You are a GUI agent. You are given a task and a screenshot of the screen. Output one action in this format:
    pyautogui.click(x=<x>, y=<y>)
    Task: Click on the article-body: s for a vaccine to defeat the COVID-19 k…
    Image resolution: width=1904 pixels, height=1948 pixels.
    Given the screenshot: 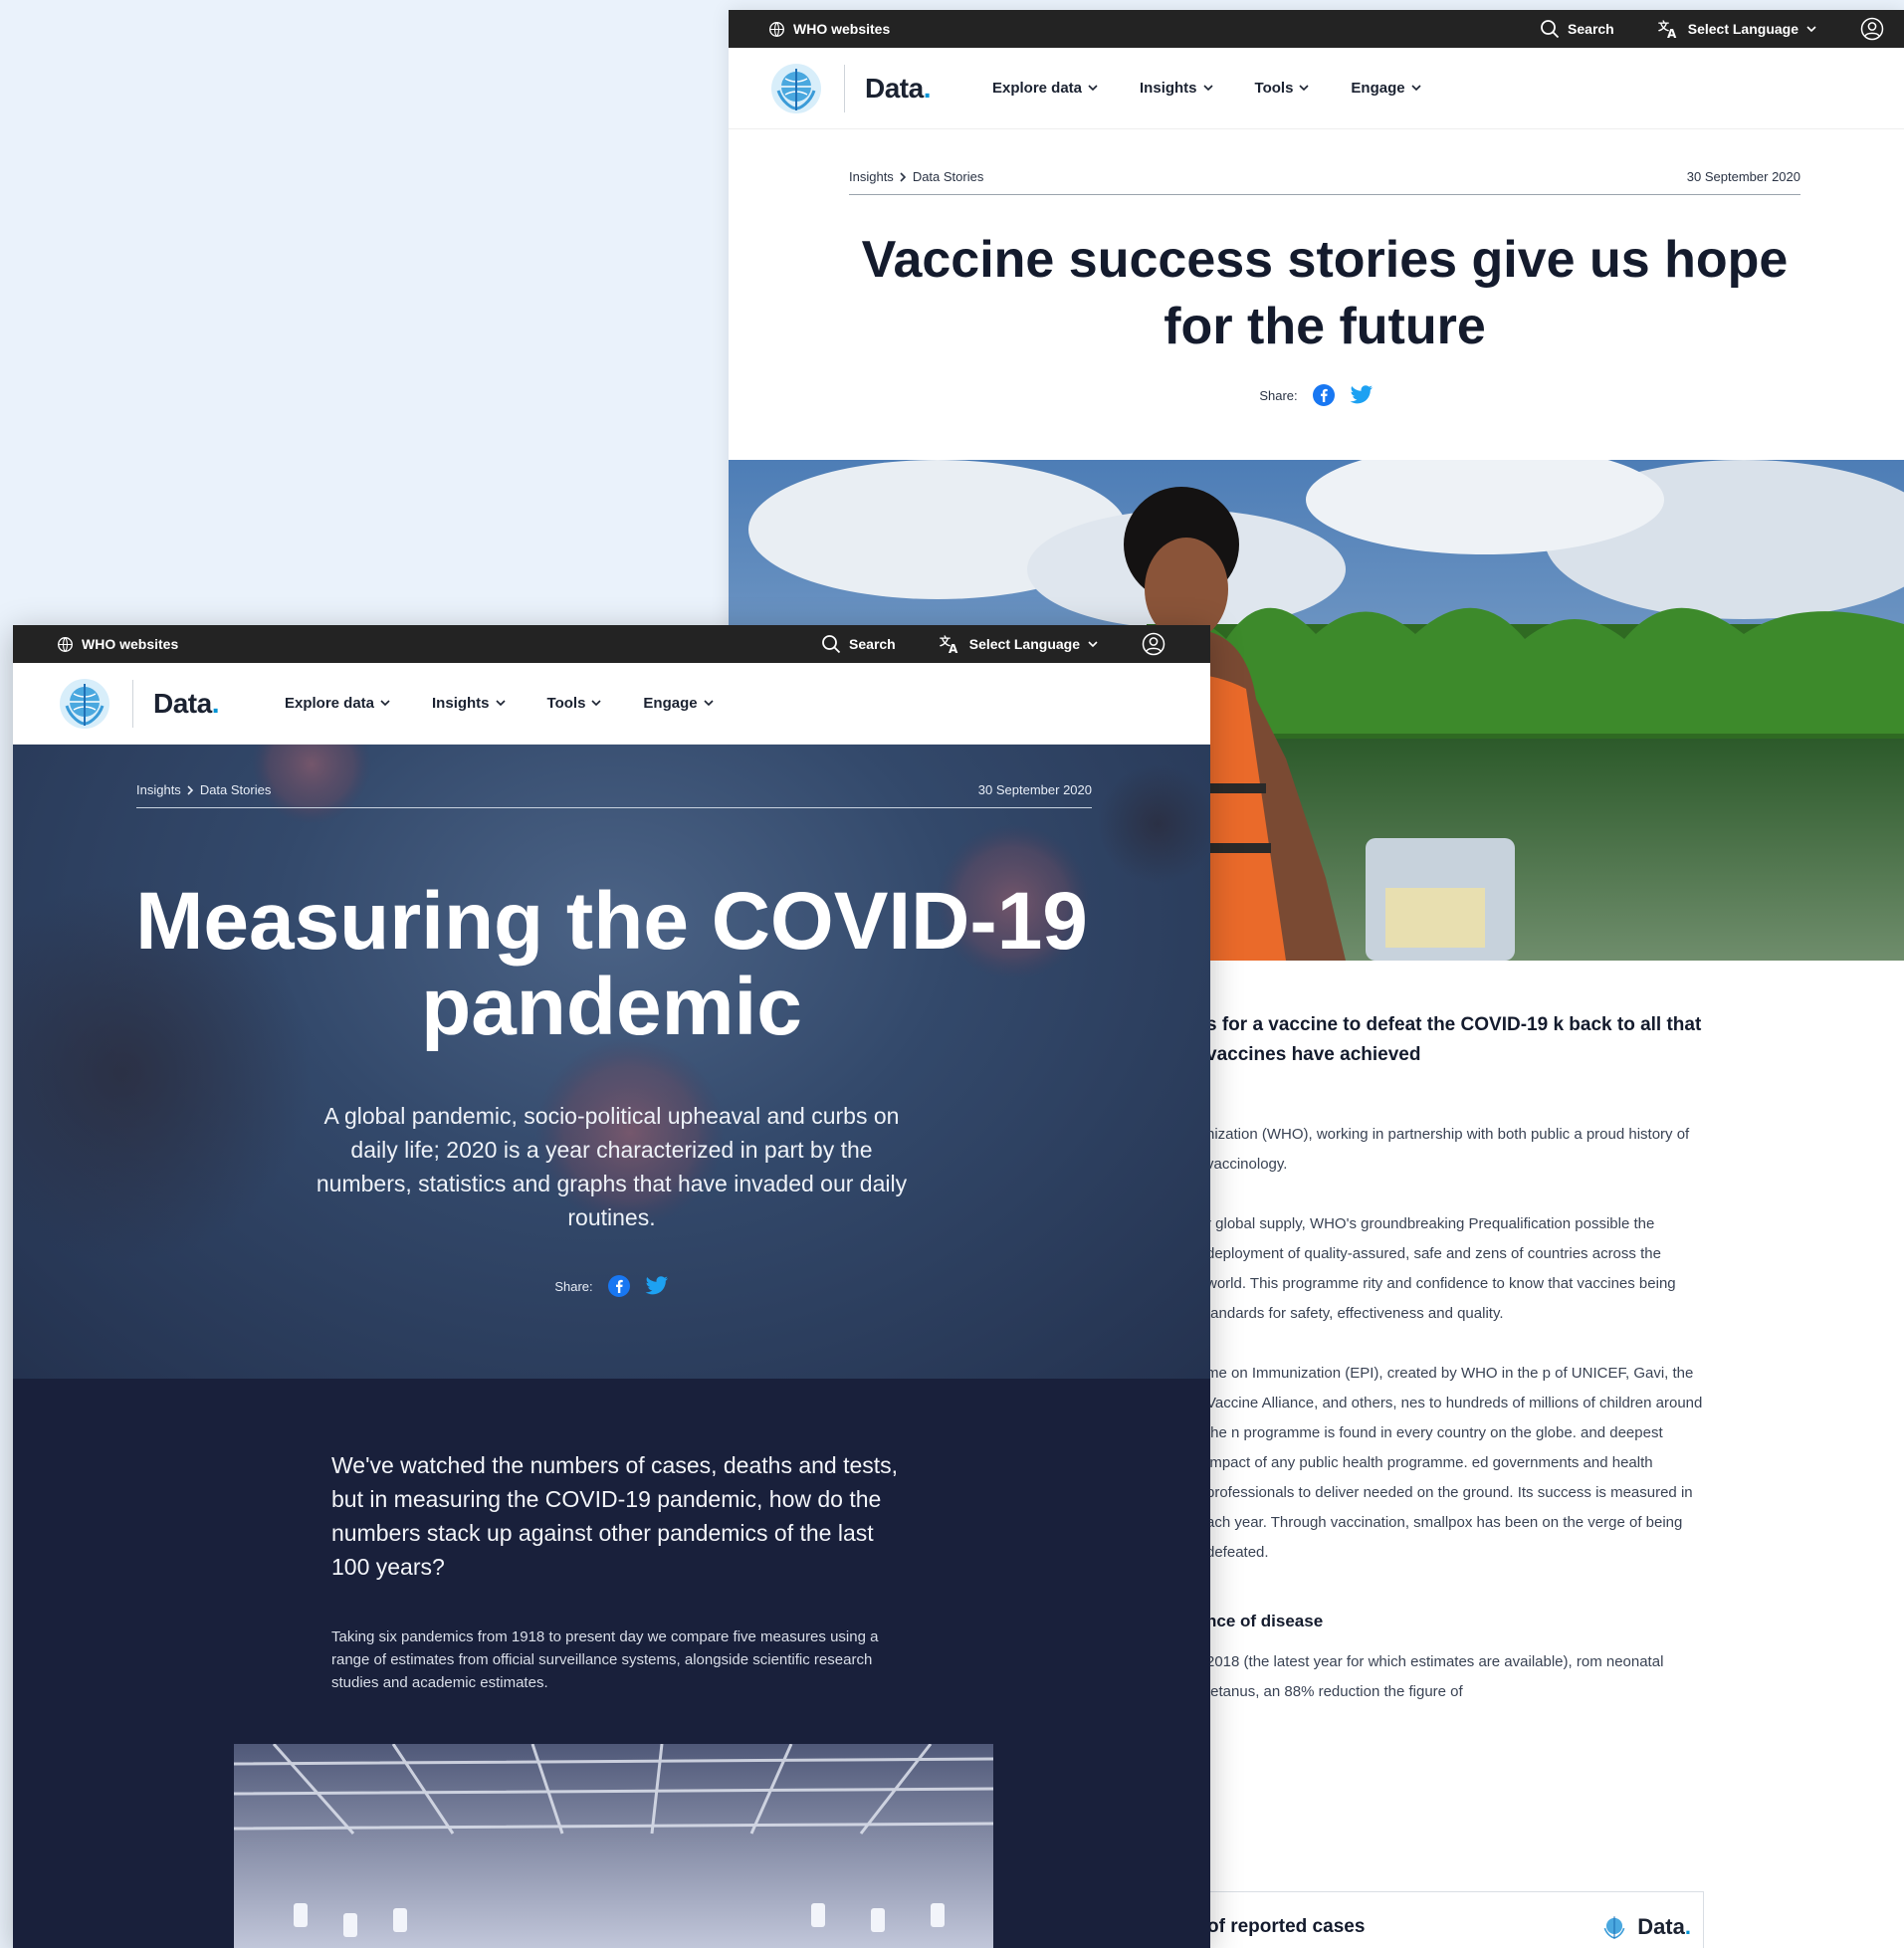 What is the action you would take?
    pyautogui.click(x=1455, y=1358)
    